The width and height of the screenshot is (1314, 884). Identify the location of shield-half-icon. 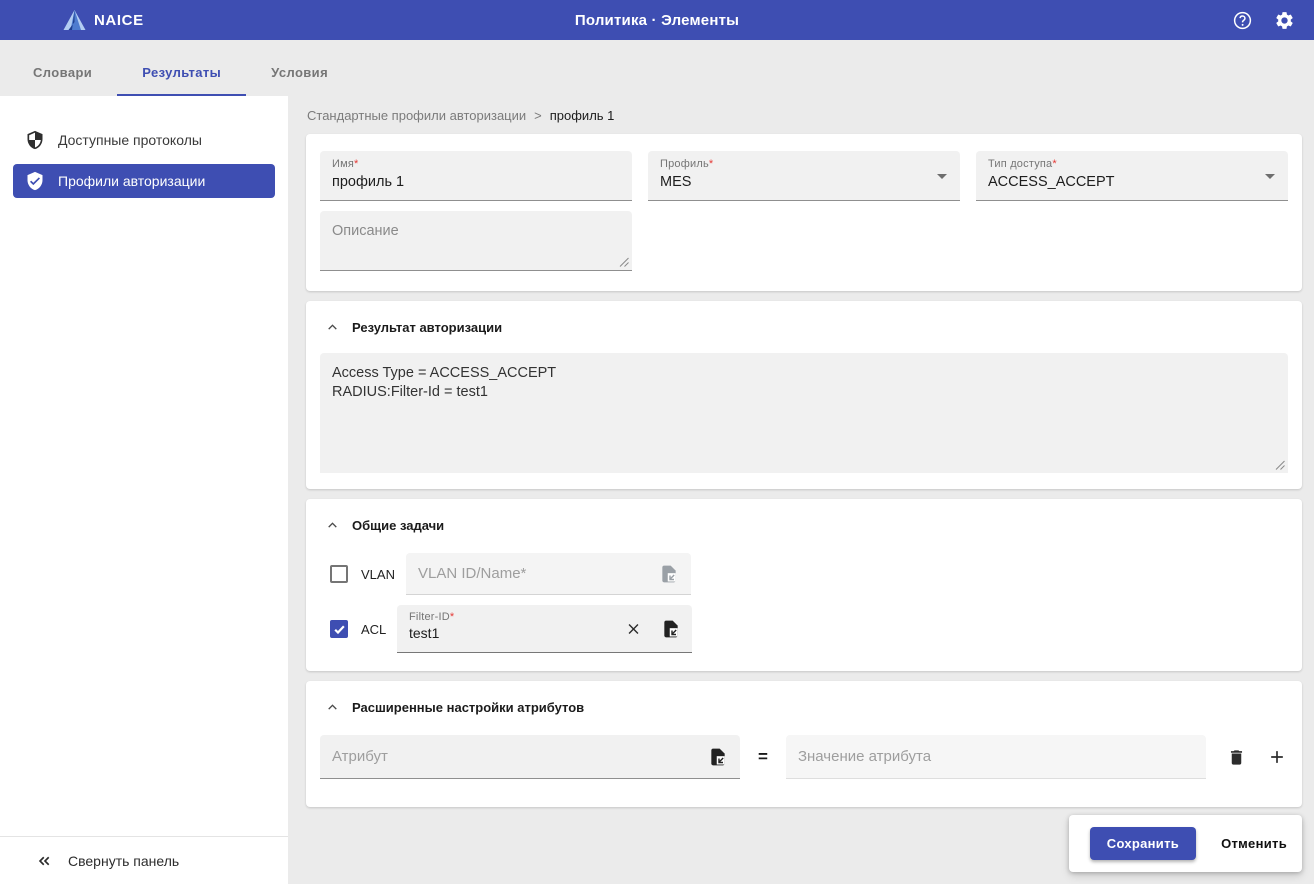
(35, 140).